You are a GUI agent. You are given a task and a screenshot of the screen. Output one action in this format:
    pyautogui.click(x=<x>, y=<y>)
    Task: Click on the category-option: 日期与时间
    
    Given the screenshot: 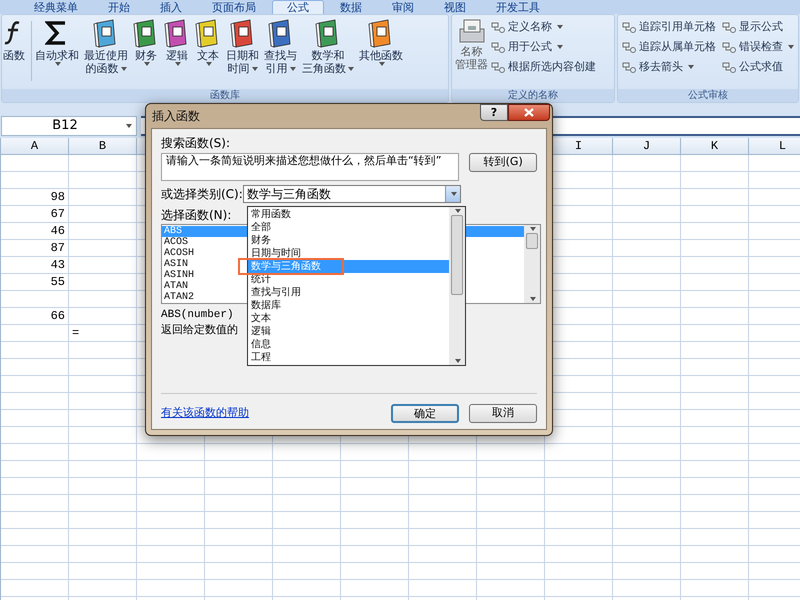 What is the action you would take?
    pyautogui.click(x=348, y=253)
    